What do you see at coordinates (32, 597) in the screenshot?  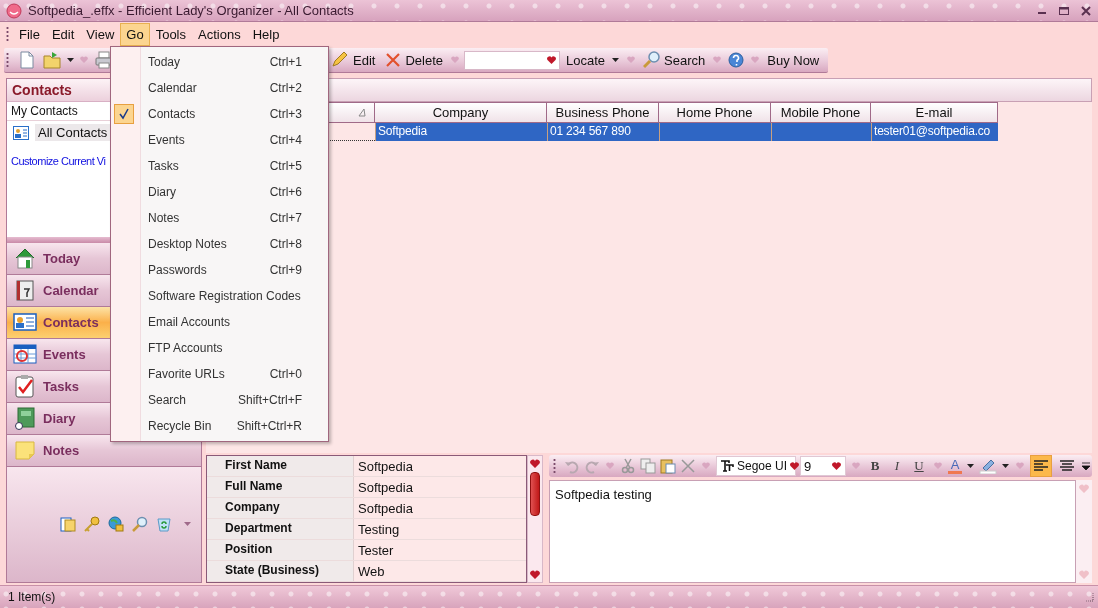 I see `status-text: 1 Item(s)` at bounding box center [32, 597].